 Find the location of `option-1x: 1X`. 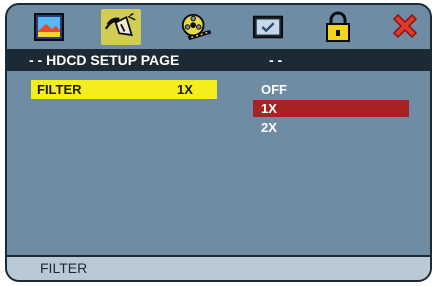

option-1x: 1X is located at coordinates (331, 108).